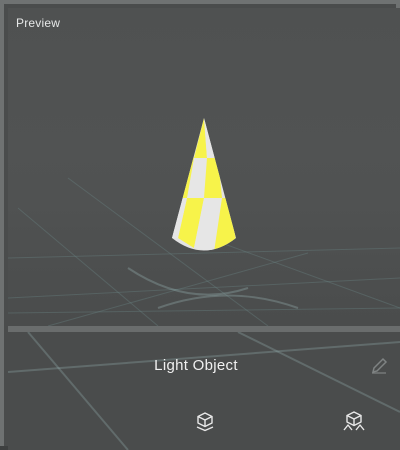 The height and width of the screenshot is (450, 400). Describe the element at coordinates (354, 421) in the screenshot. I see `cube-light-icon` at that location.